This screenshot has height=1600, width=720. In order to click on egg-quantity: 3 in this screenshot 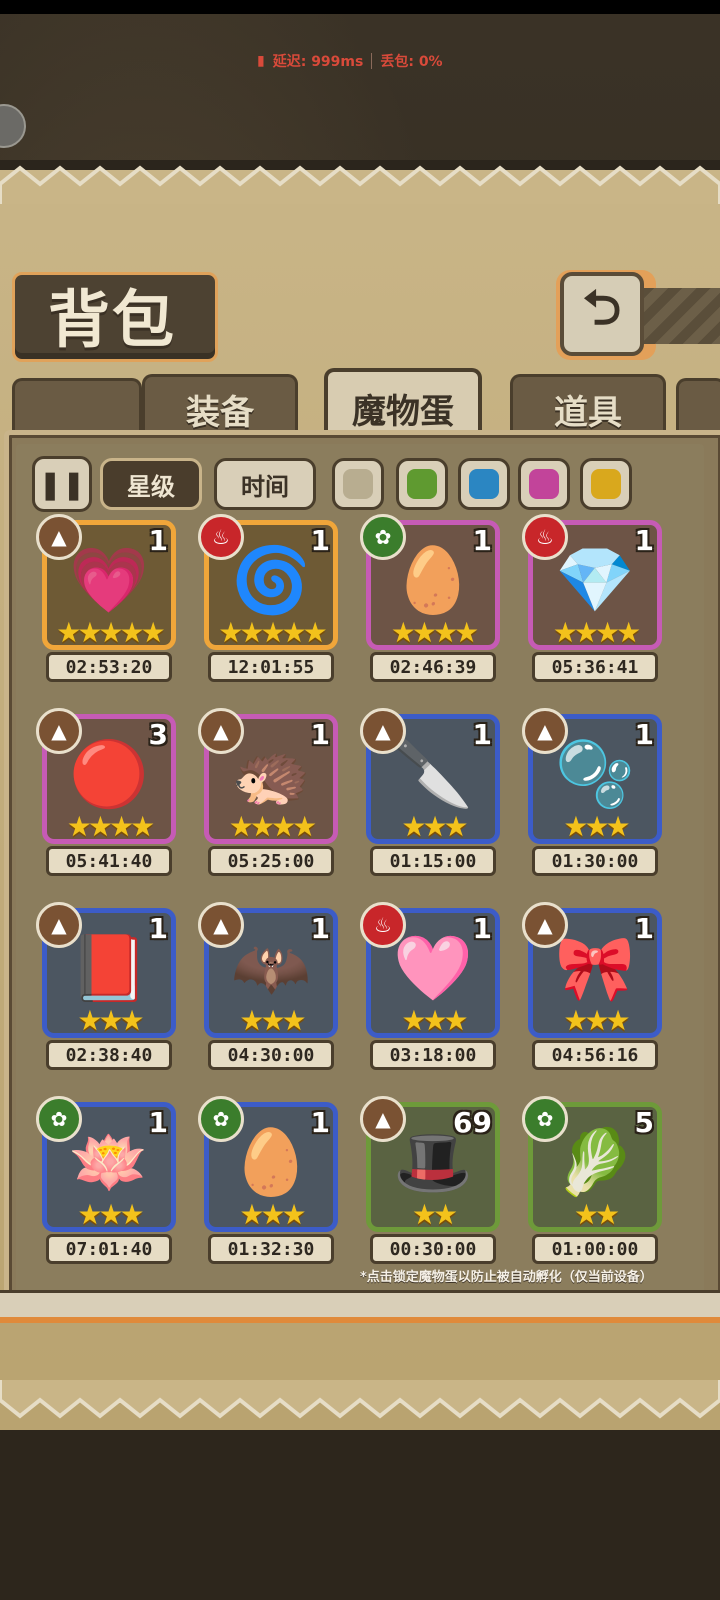, I will do `click(158, 734)`.